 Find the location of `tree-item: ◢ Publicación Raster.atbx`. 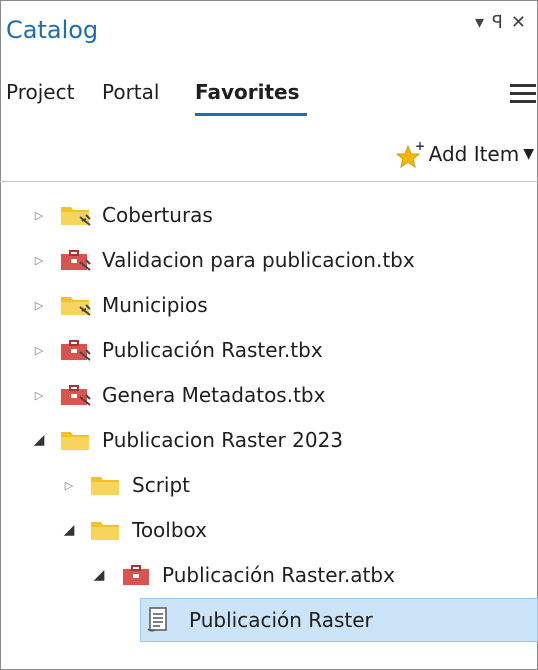

tree-item: ◢ Publicación Raster.atbx is located at coordinates (242, 575).